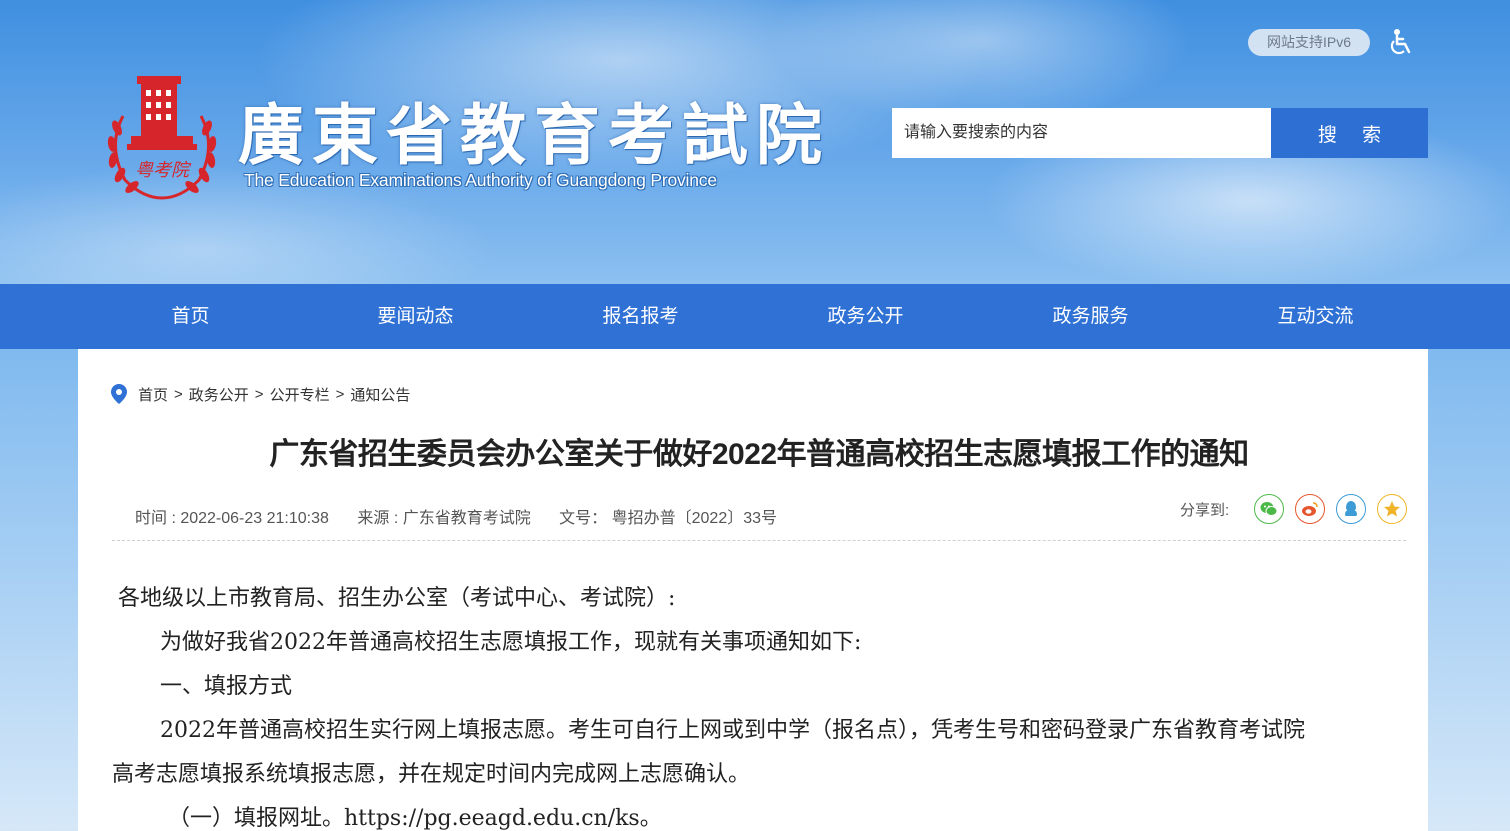  I want to click on site-title: 廣東省教育考試院, so click(534, 130).